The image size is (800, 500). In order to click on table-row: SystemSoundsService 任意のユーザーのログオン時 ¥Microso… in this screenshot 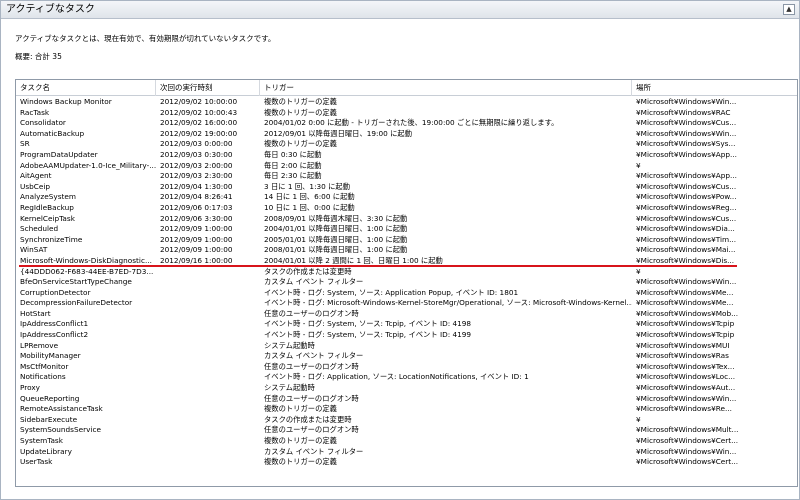, I will do `click(406, 430)`.